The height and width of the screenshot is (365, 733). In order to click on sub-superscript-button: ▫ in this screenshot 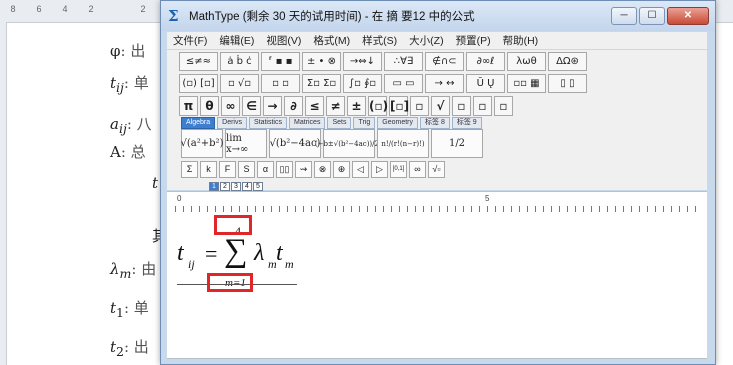, I will do `click(503, 106)`.